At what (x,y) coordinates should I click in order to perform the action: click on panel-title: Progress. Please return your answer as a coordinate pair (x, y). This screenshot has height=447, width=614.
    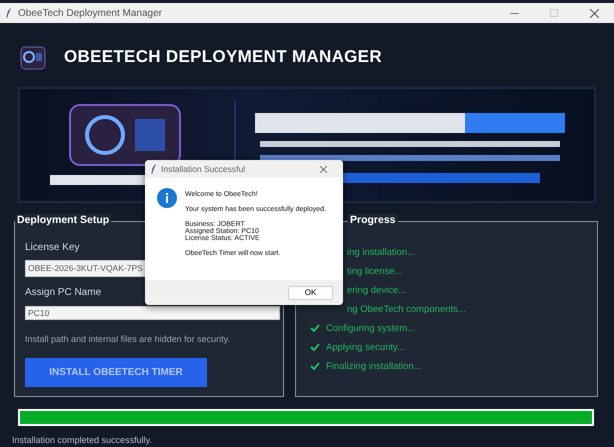
    Looking at the image, I should click on (373, 220).